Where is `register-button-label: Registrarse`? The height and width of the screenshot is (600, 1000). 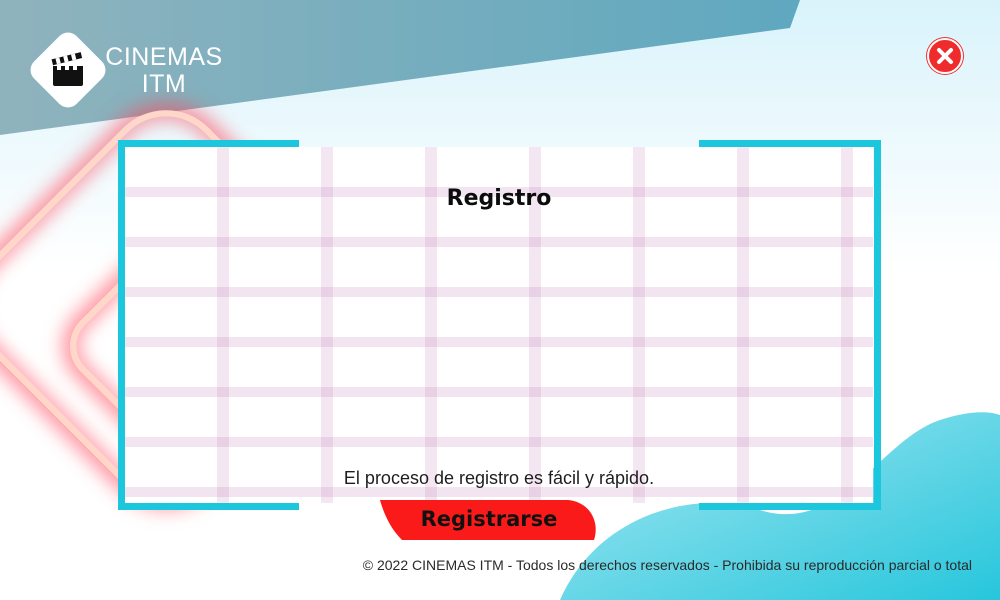 register-button-label: Registrarse is located at coordinates (489, 519).